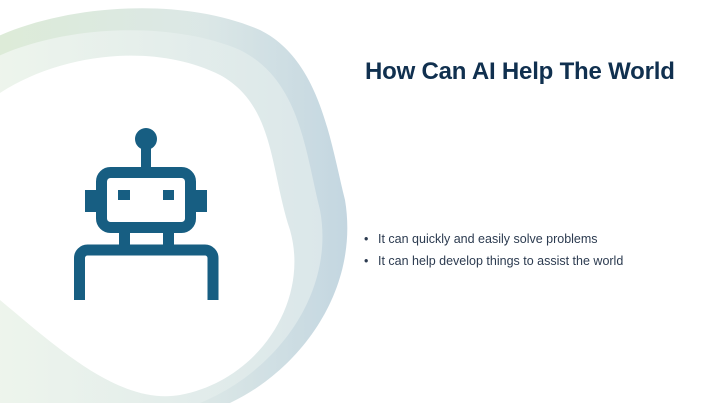 This screenshot has width=720, height=403. What do you see at coordinates (168, 240) in the screenshot?
I see `robot-neck-right` at bounding box center [168, 240].